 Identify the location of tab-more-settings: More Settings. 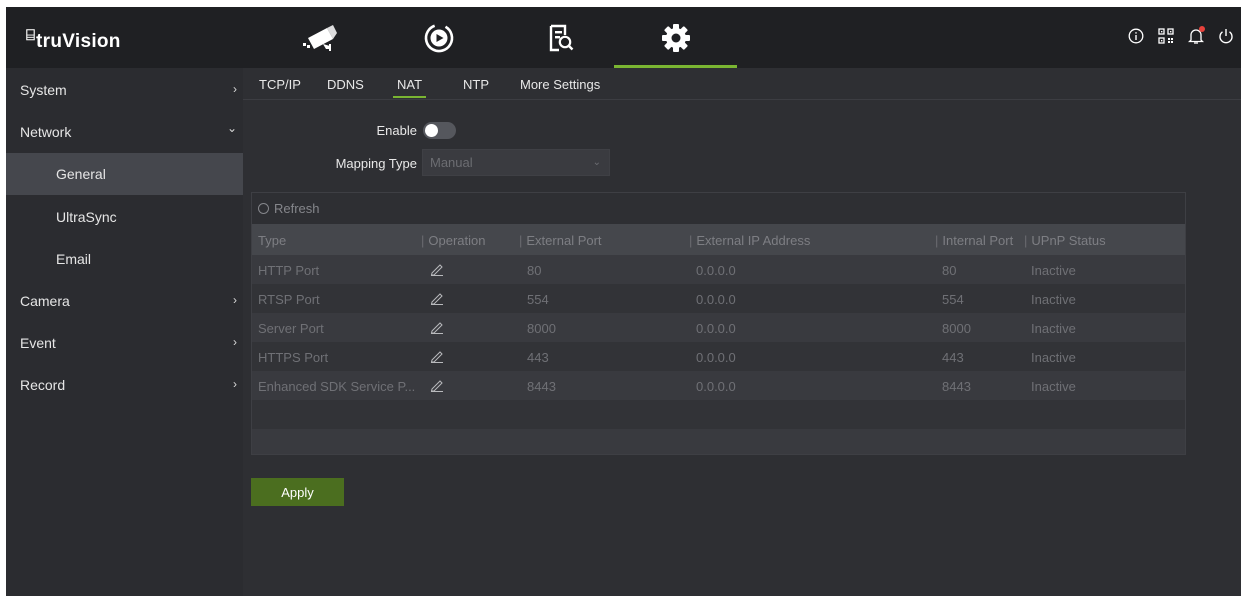
(560, 87).